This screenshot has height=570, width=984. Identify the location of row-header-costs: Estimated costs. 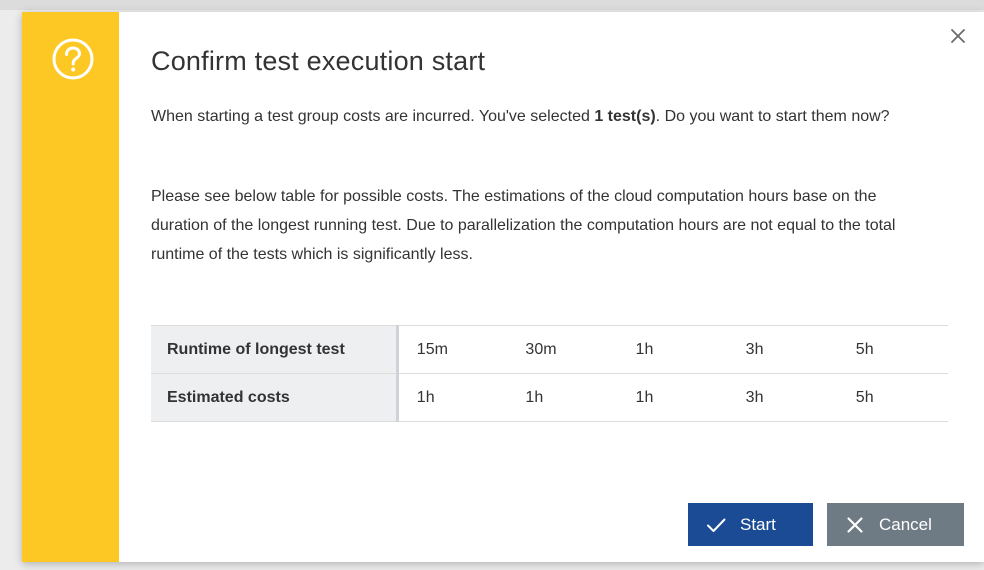
(275, 397).